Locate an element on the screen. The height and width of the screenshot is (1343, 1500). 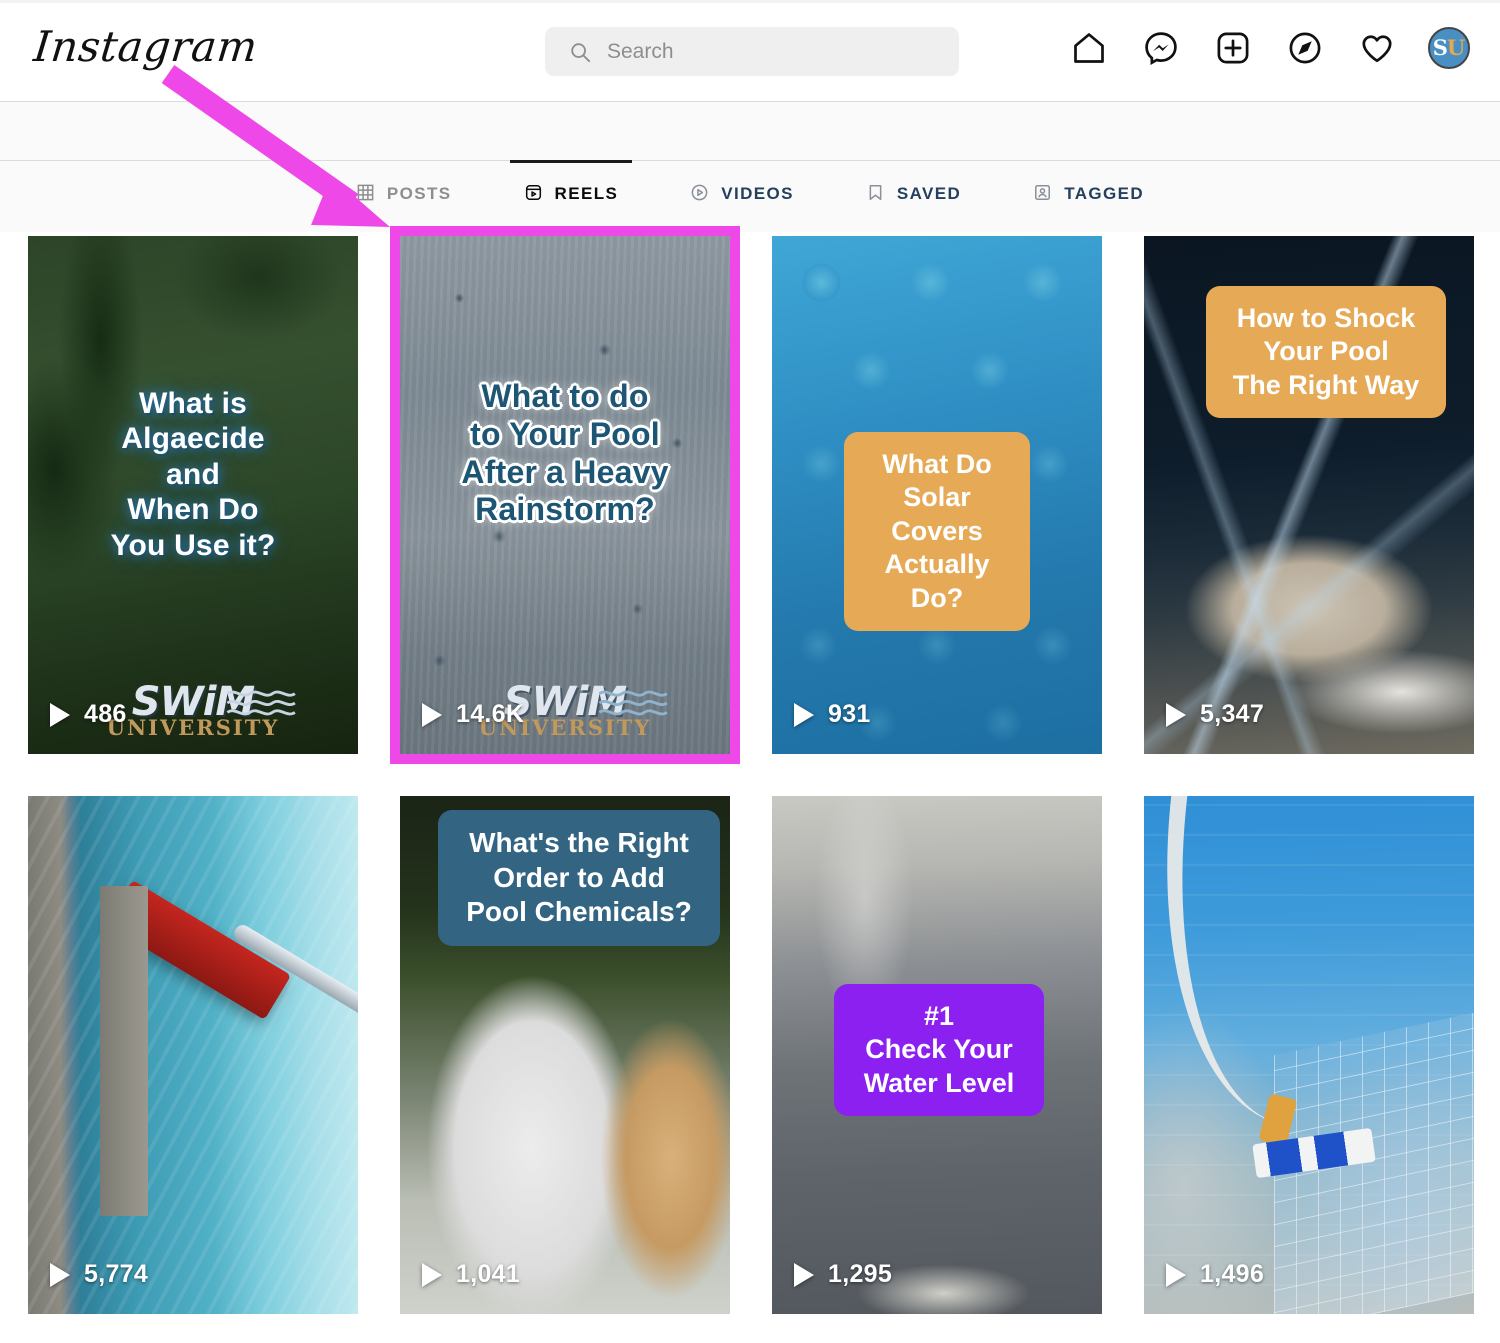
avatar-initial-u: U is located at coordinates (1455, 47).